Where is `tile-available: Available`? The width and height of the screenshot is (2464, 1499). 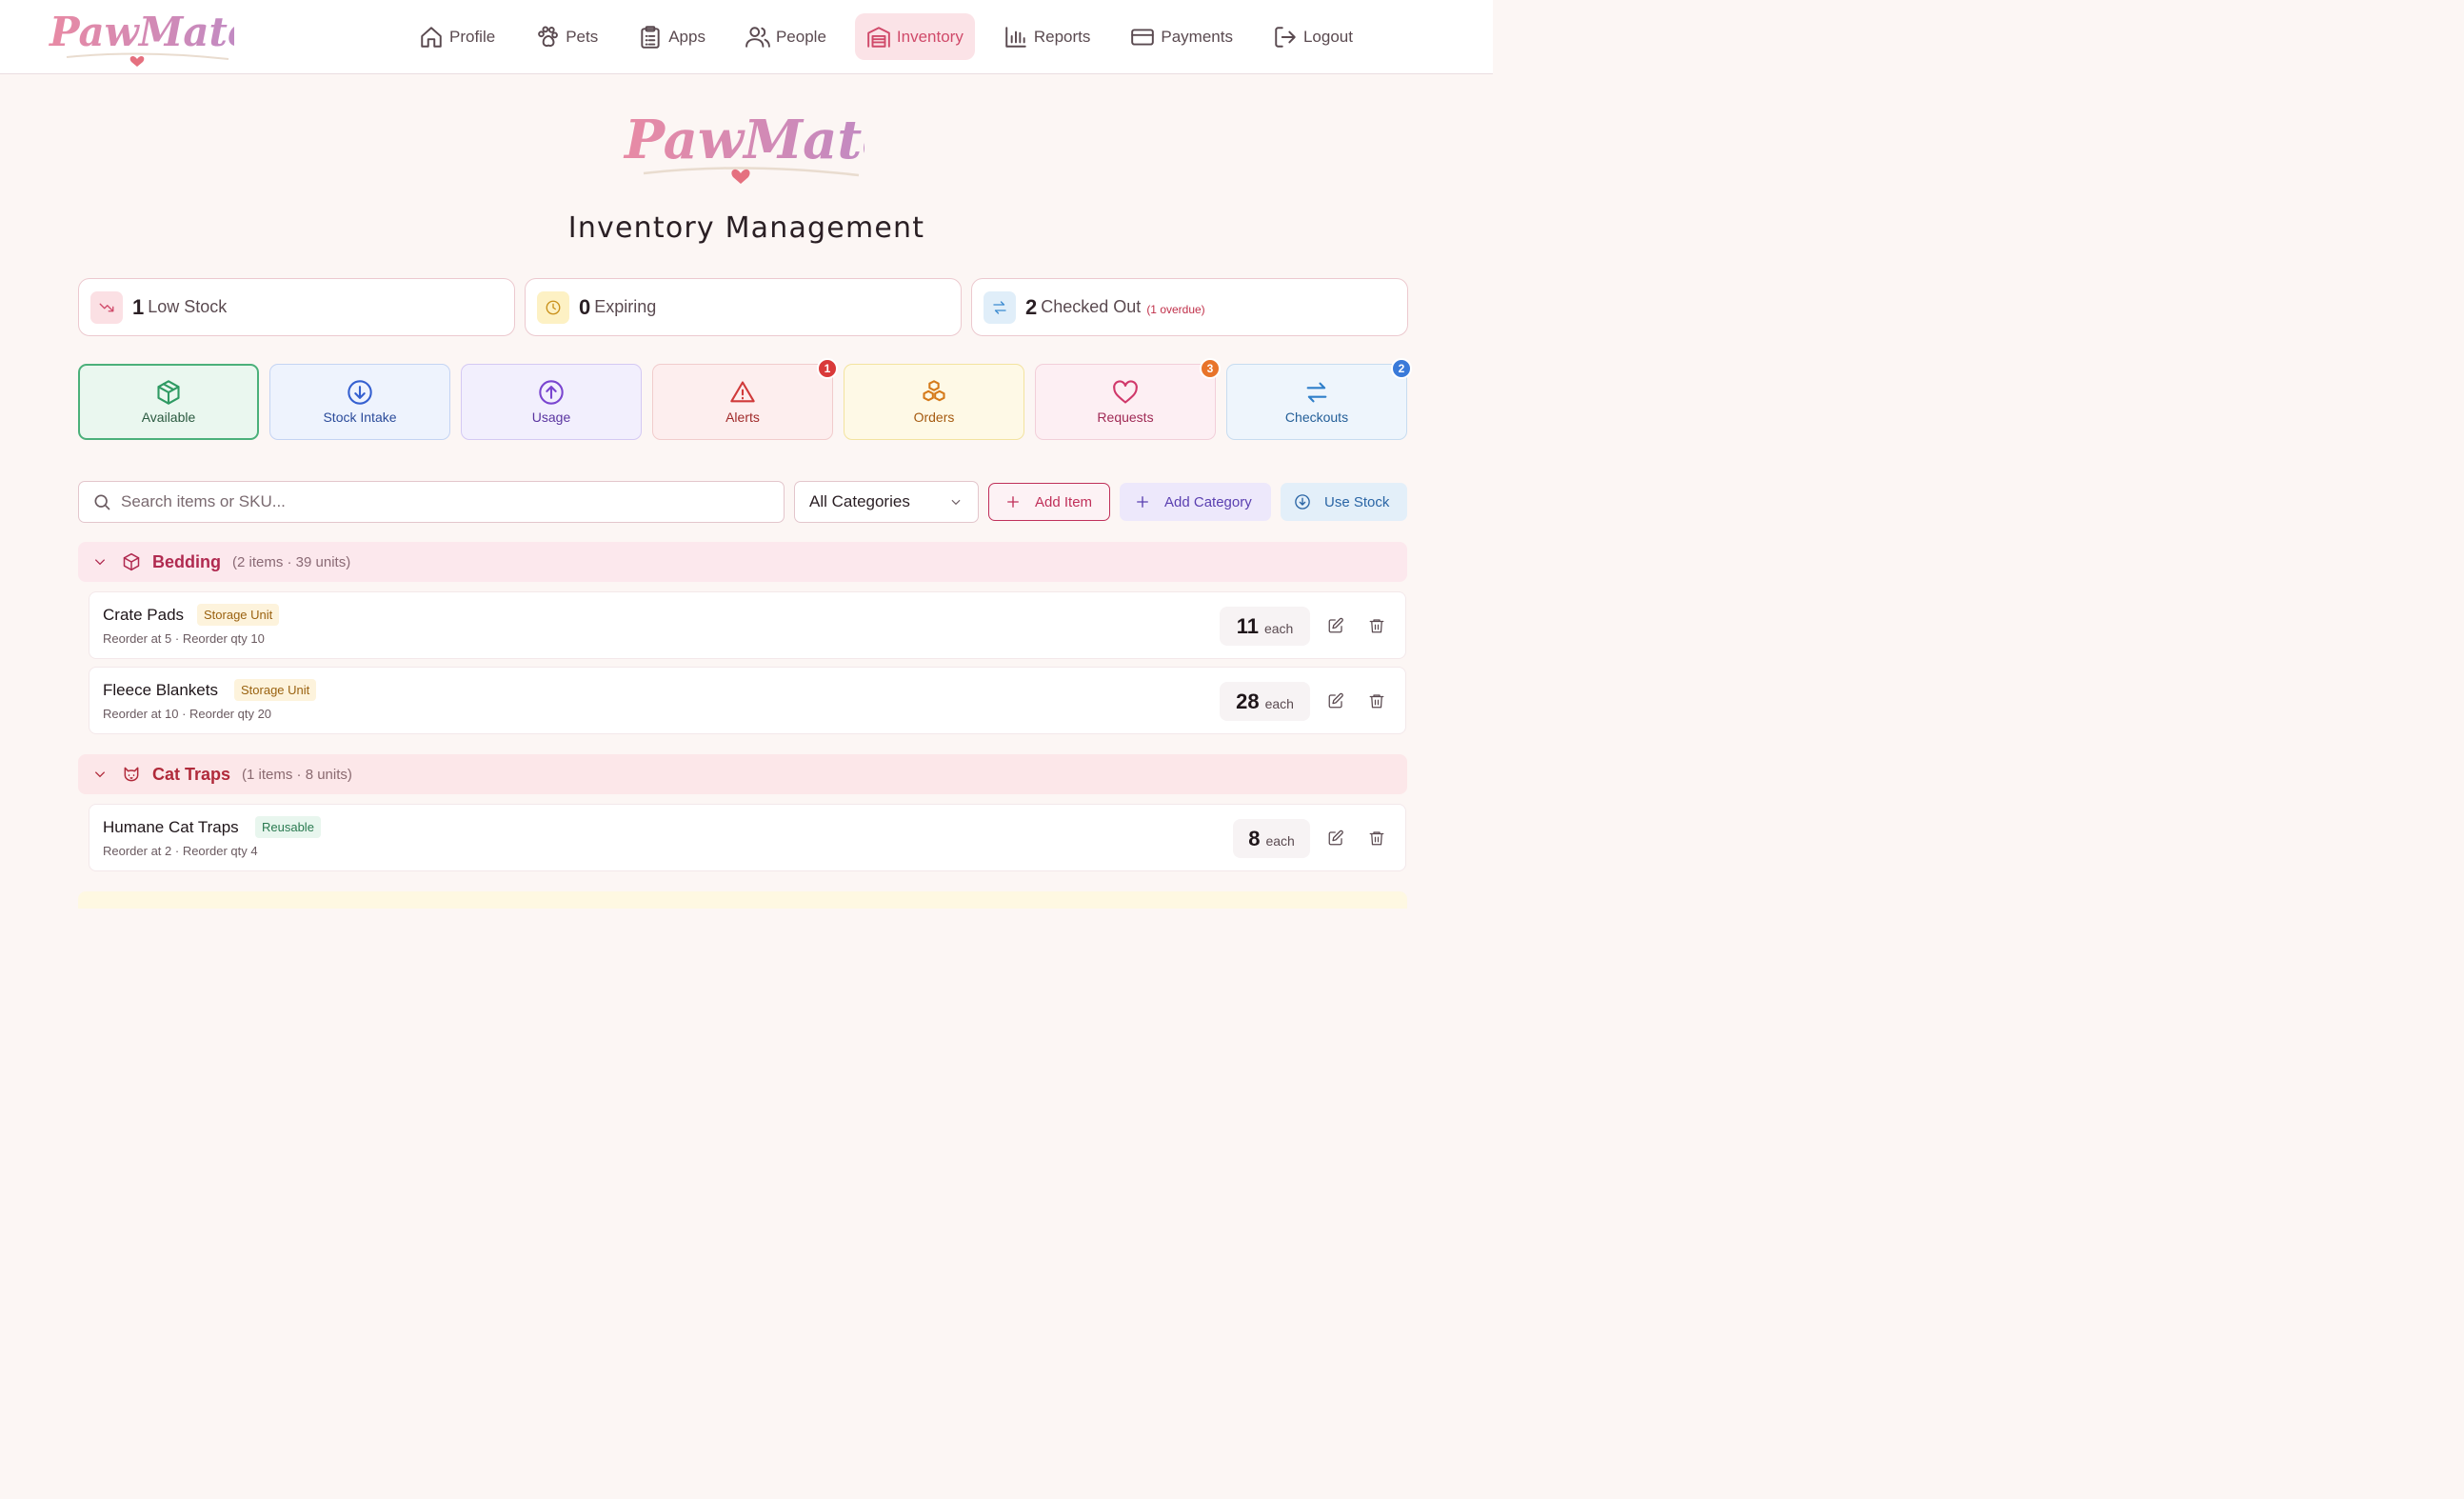
tile-available: Available is located at coordinates (168, 402).